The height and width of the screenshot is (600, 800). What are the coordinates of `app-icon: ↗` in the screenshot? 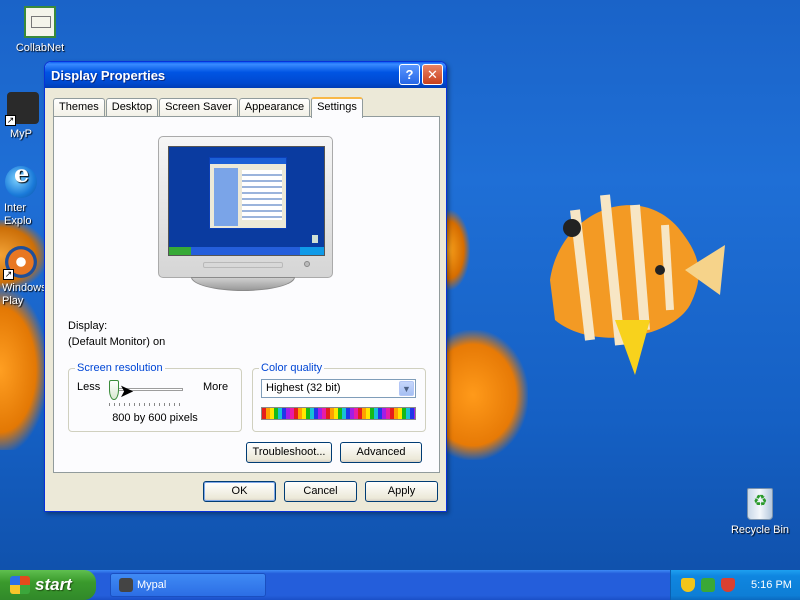 It's located at (22, 109).